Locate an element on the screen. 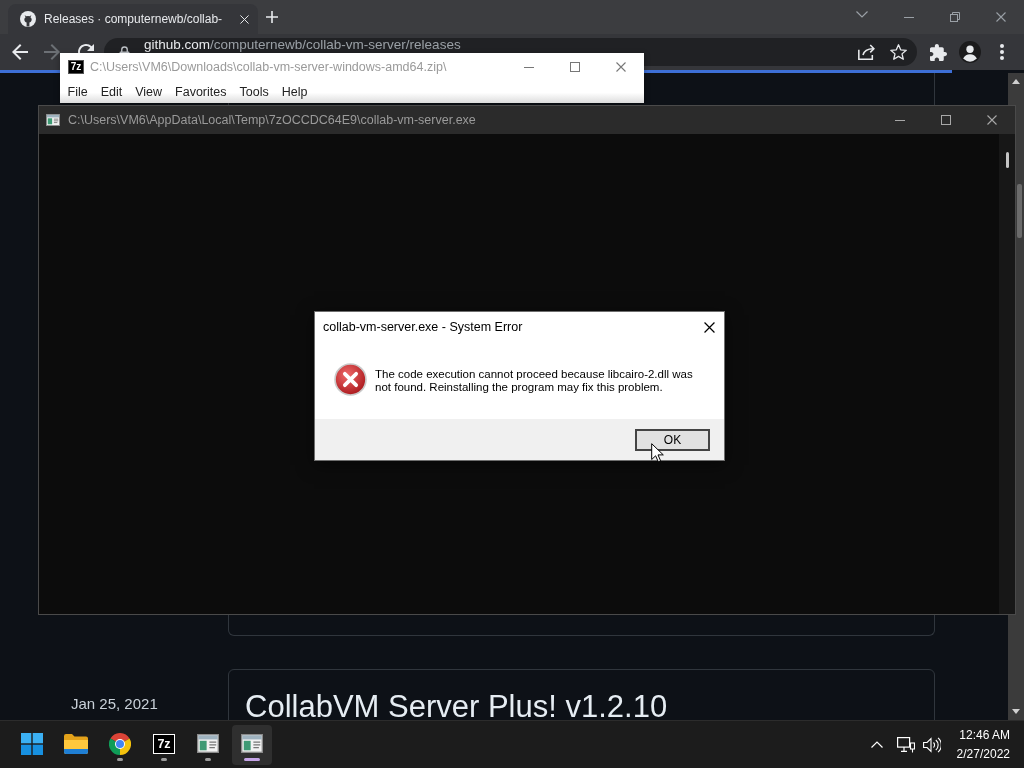 This screenshot has height=768, width=1024. cat-silhouette-icon is located at coordinates (28, 19).